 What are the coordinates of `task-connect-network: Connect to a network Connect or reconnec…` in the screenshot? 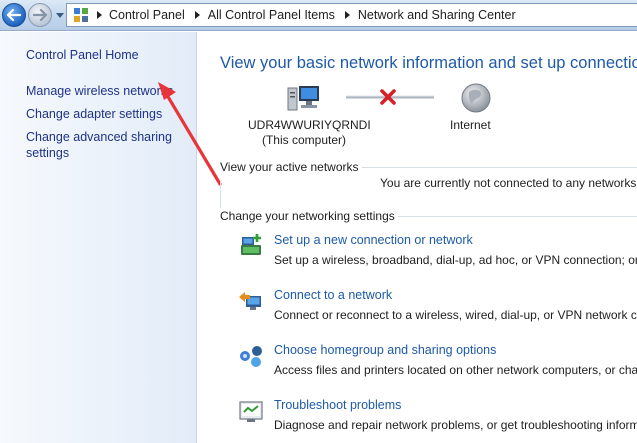 It's located at (437, 308).